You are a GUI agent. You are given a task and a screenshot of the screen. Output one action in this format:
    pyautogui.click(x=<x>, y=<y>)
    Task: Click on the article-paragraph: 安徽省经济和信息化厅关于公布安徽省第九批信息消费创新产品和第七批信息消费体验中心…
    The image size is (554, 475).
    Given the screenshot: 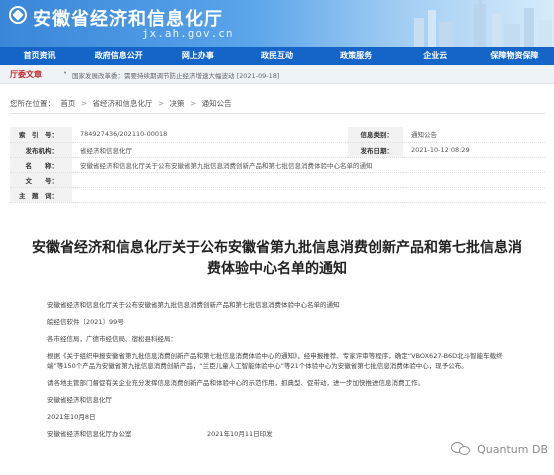 What is the action you would take?
    pyautogui.click(x=193, y=305)
    